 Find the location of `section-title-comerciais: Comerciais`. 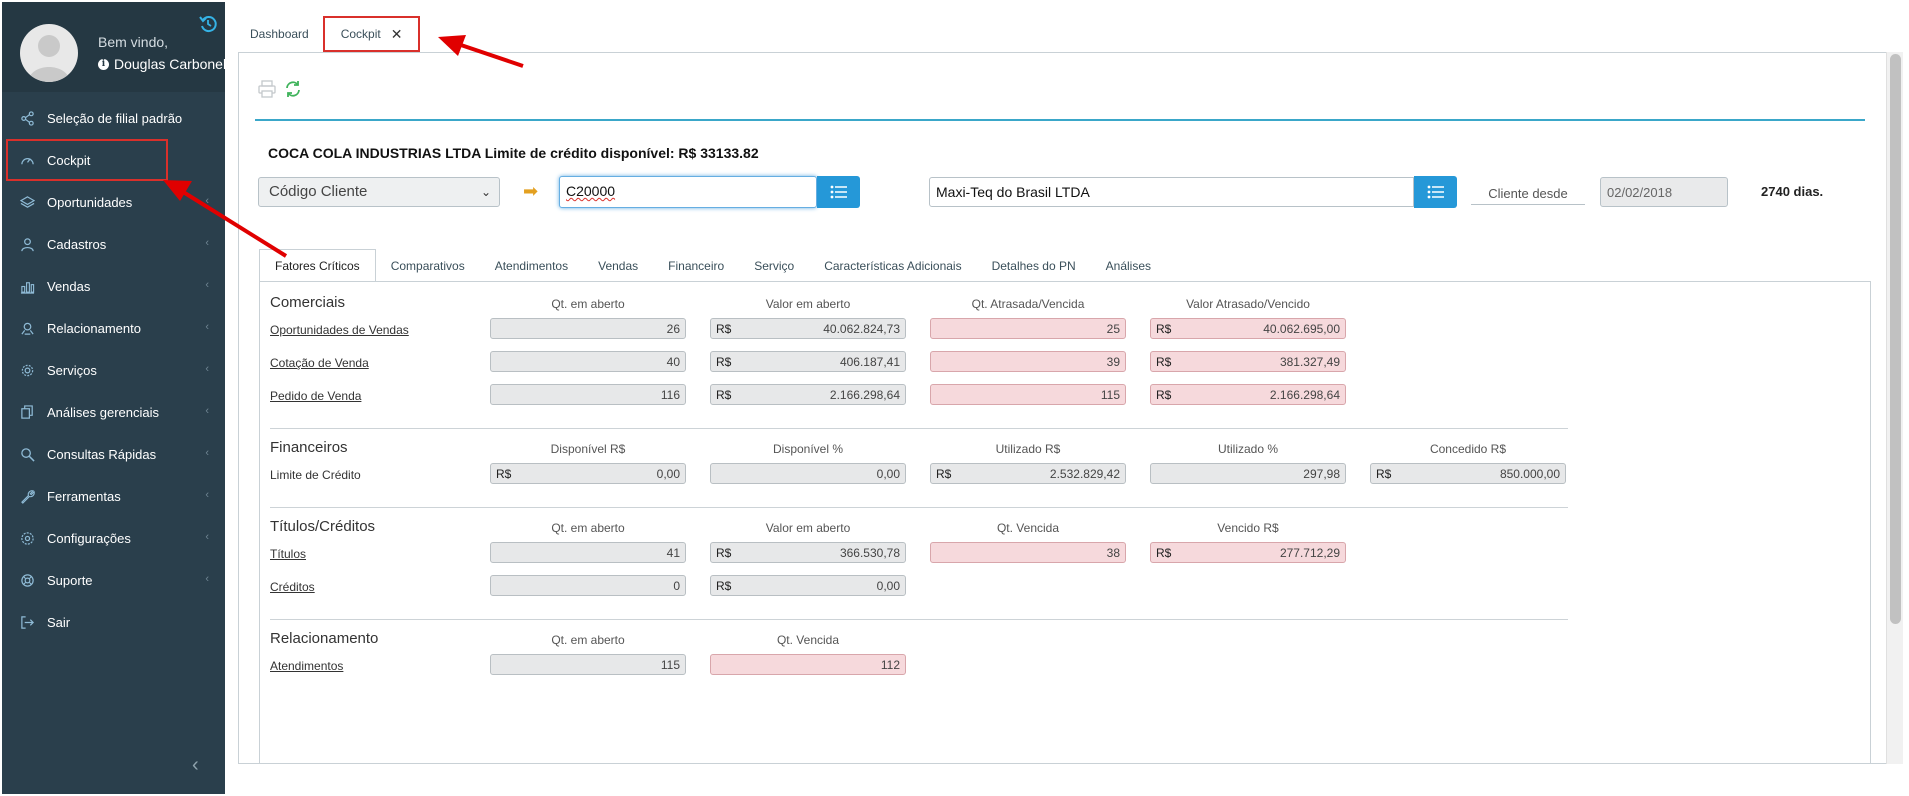

section-title-comerciais: Comerciais is located at coordinates (308, 302).